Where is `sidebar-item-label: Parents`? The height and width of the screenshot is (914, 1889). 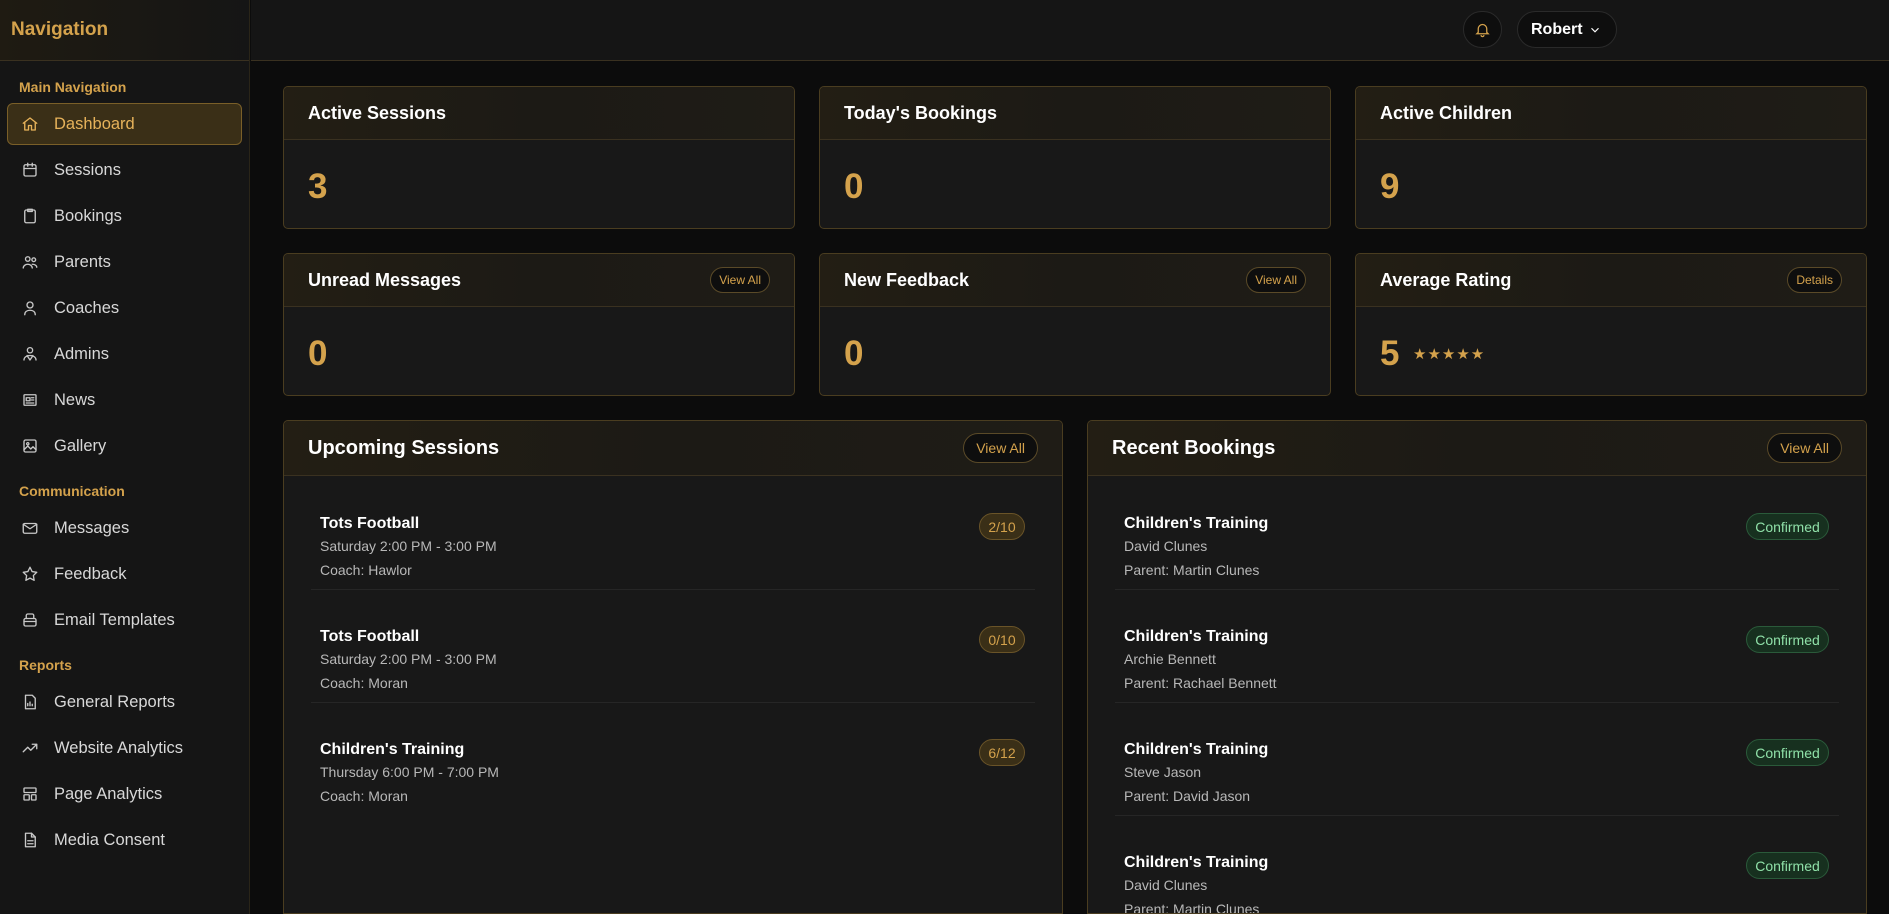 sidebar-item-label: Parents is located at coordinates (82, 261).